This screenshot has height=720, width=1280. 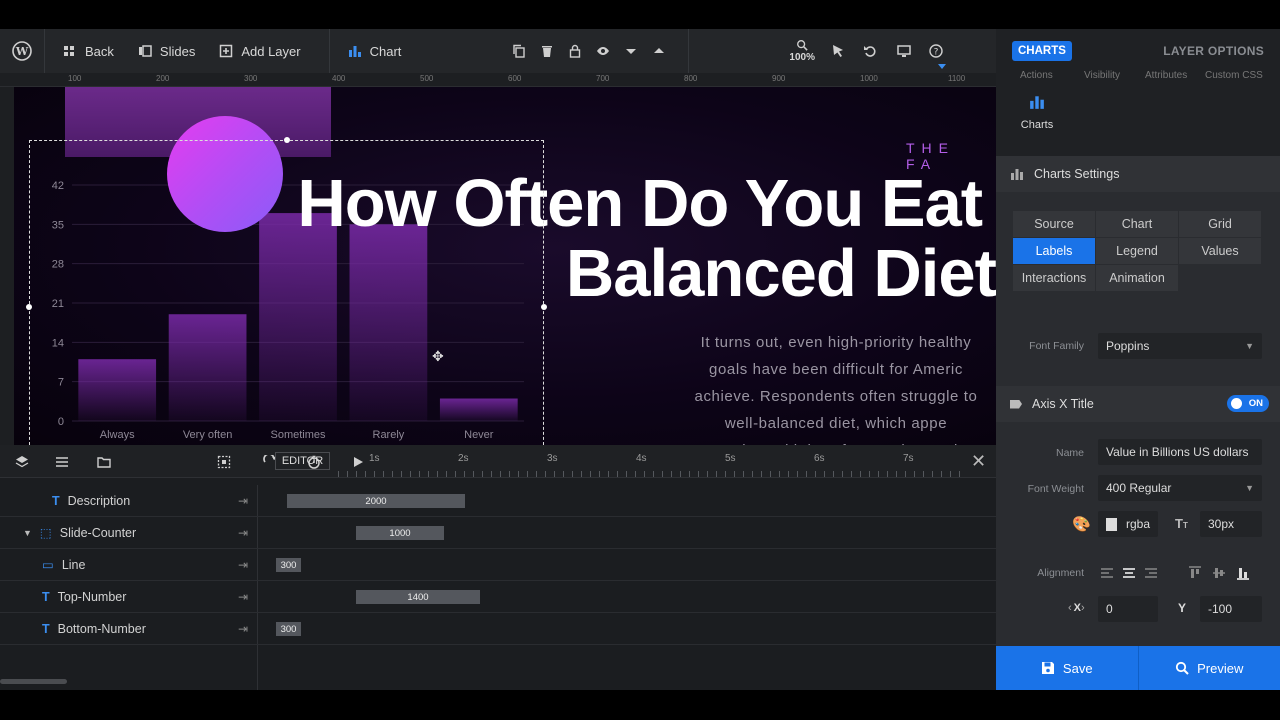 I want to click on resize-handle-top, so click(x=287, y=140).